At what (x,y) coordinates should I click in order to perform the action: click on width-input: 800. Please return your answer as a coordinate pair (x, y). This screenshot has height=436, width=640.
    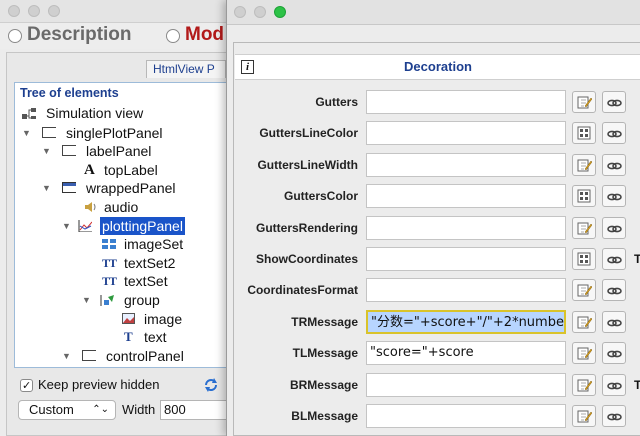
    Looking at the image, I should click on (197, 410).